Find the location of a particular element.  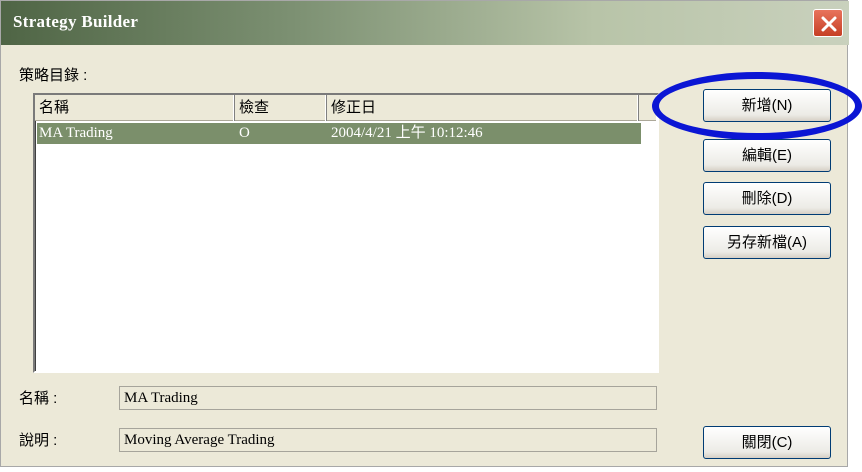

close-window-button is located at coordinates (828, 23).